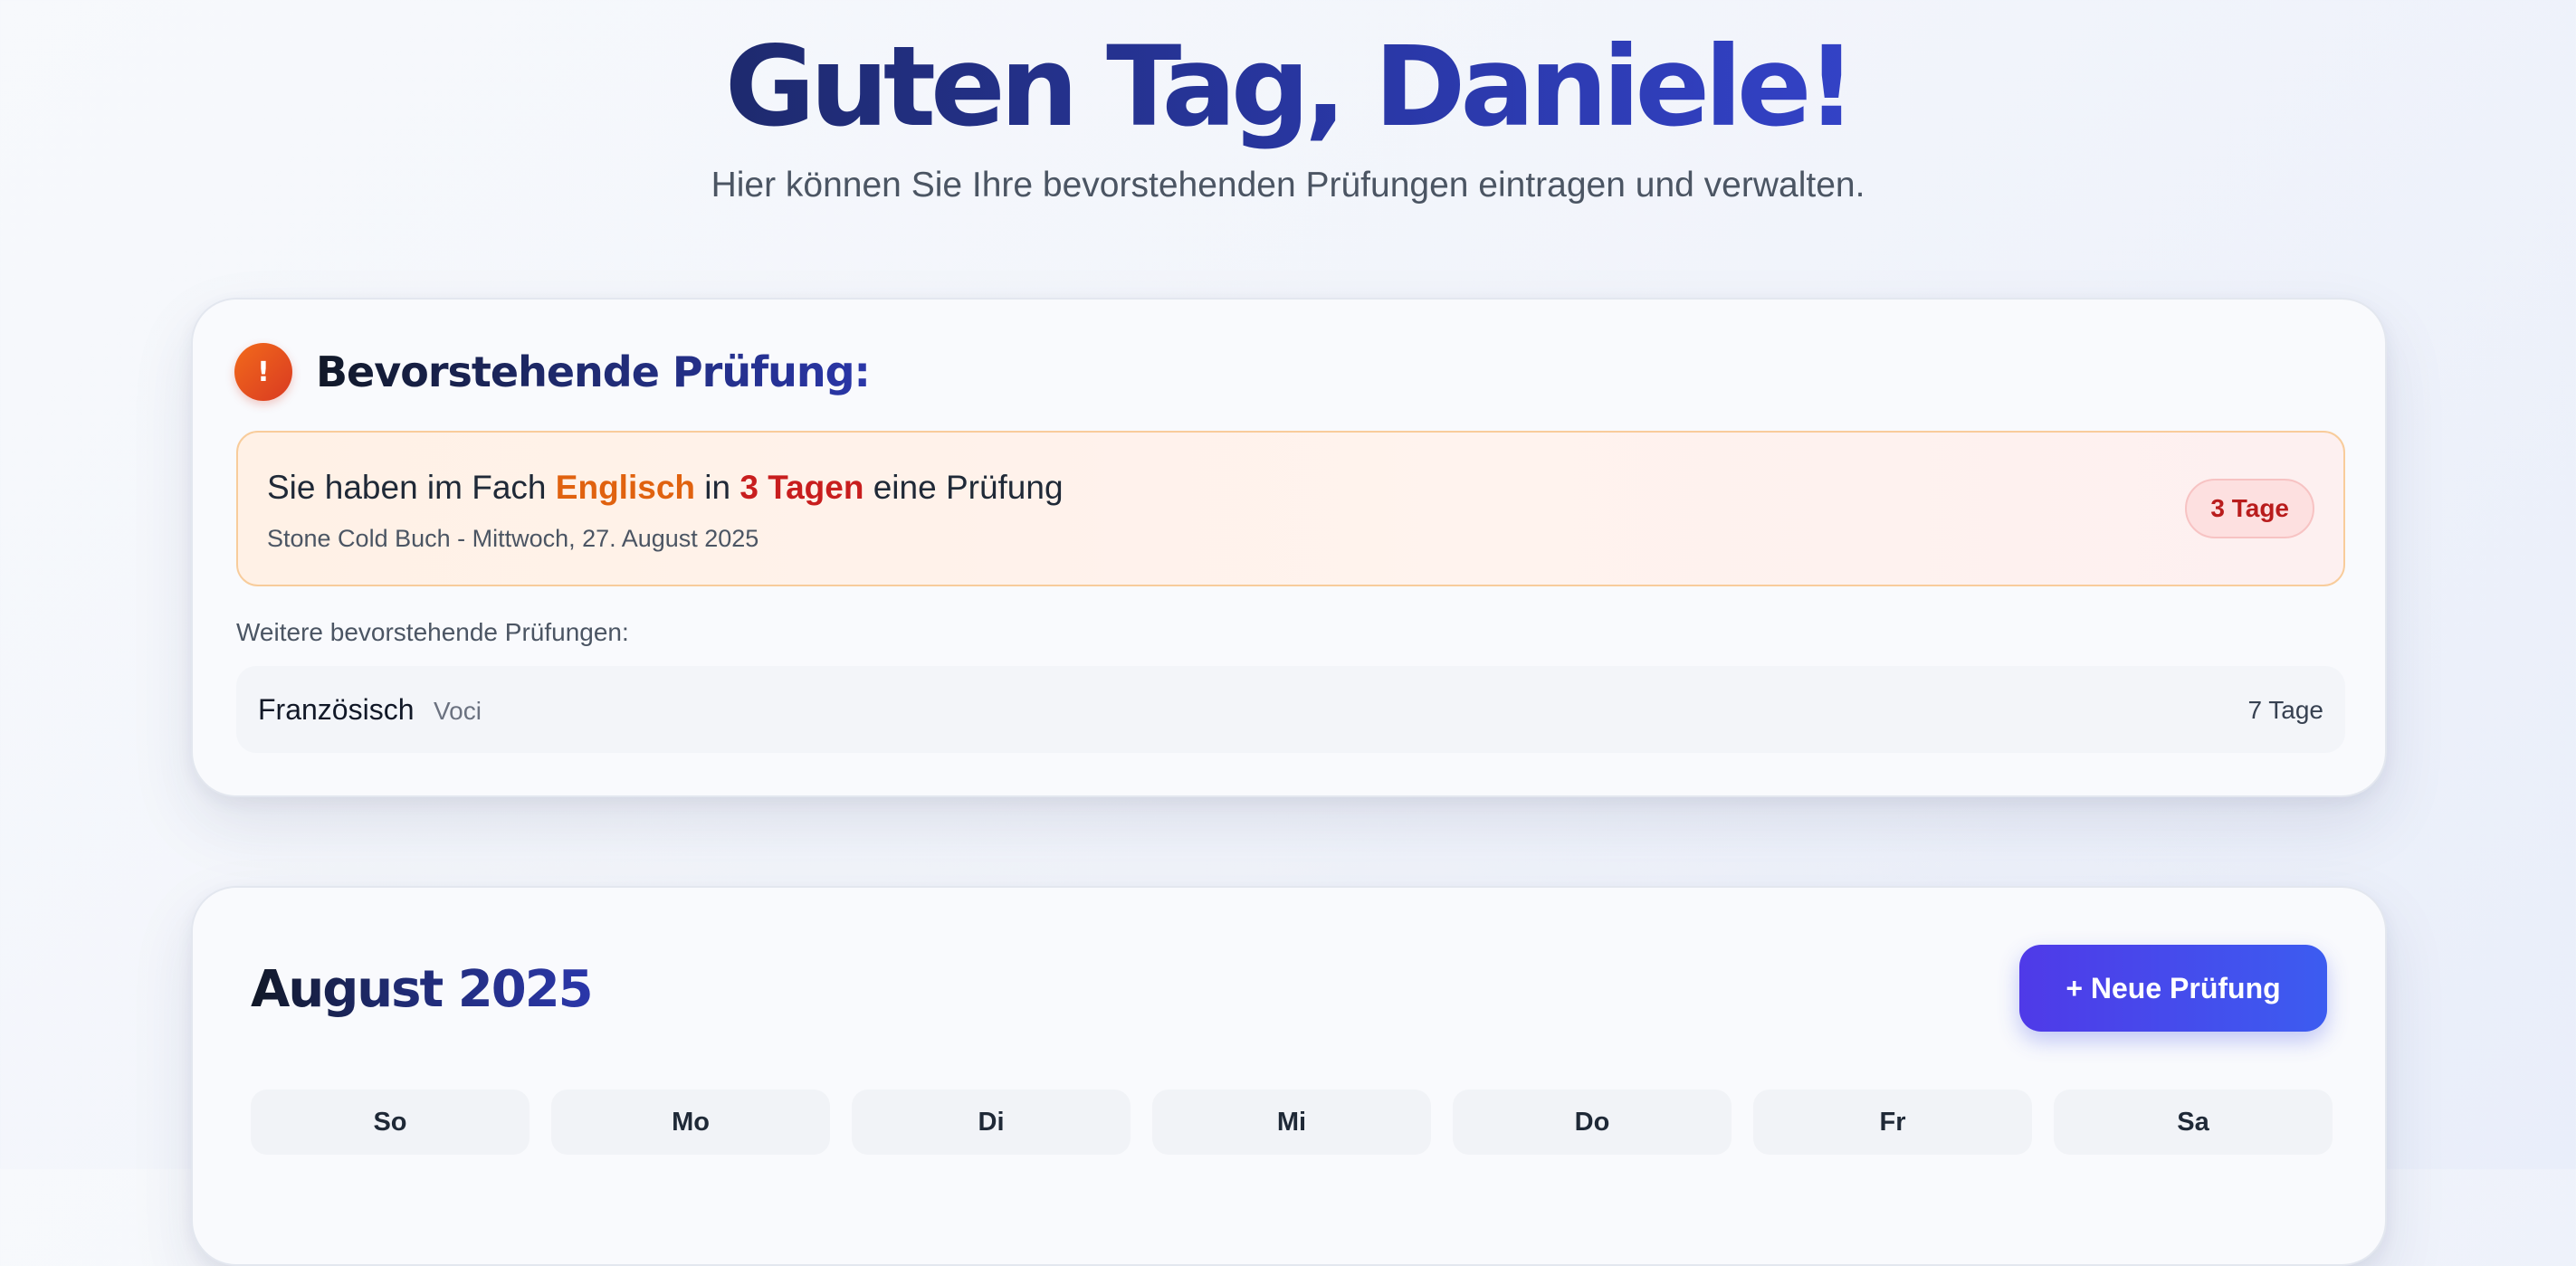  I want to click on further-exams-label: Weitere bevorstehende Prüfungen:, so click(433, 632).